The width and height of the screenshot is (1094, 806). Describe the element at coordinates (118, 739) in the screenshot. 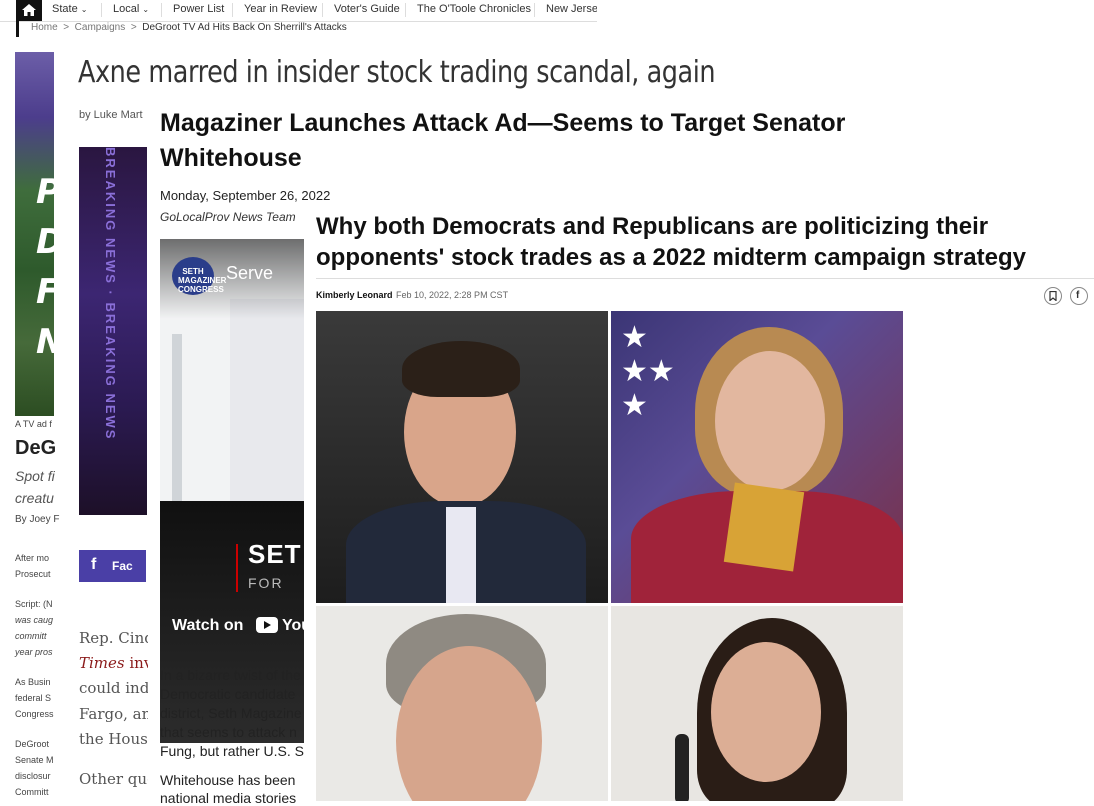

I see `axne-paragraph: the House` at that location.